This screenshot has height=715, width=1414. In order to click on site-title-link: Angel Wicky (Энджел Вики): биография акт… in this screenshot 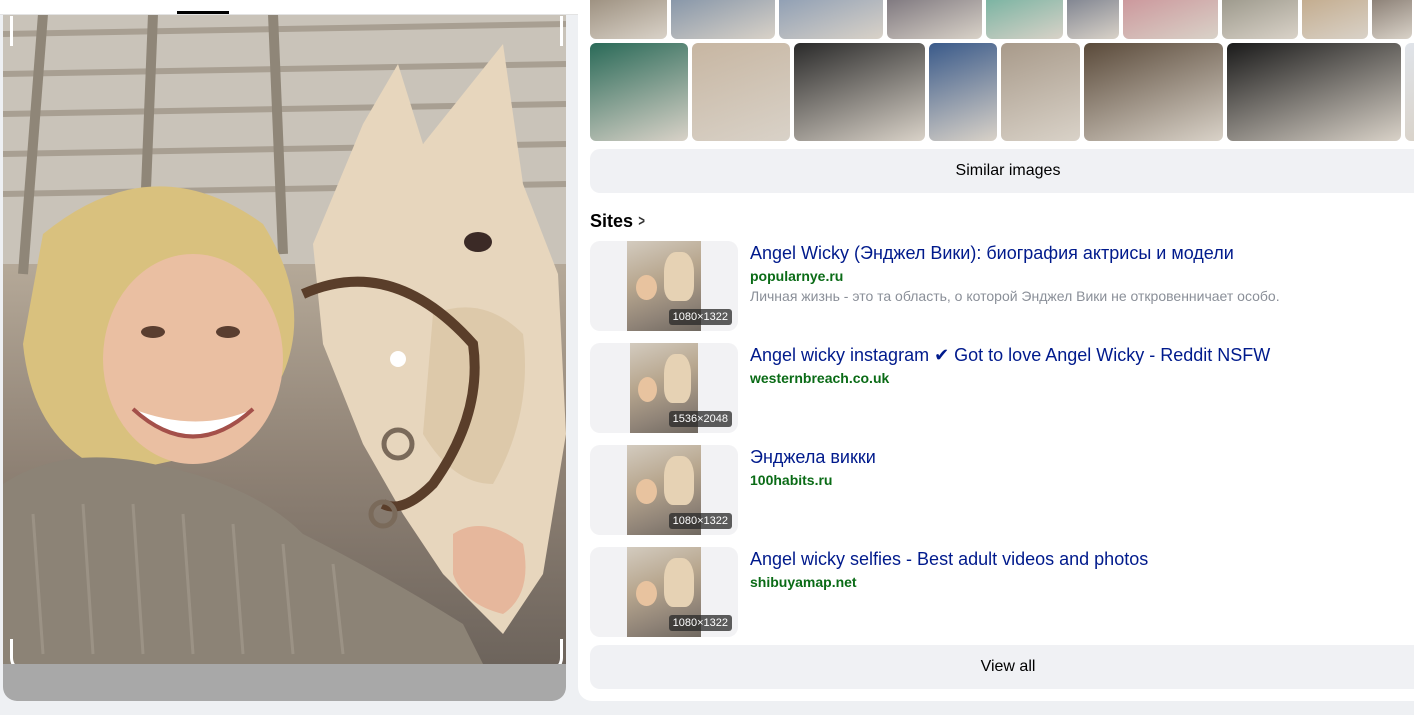, I will do `click(992, 253)`.